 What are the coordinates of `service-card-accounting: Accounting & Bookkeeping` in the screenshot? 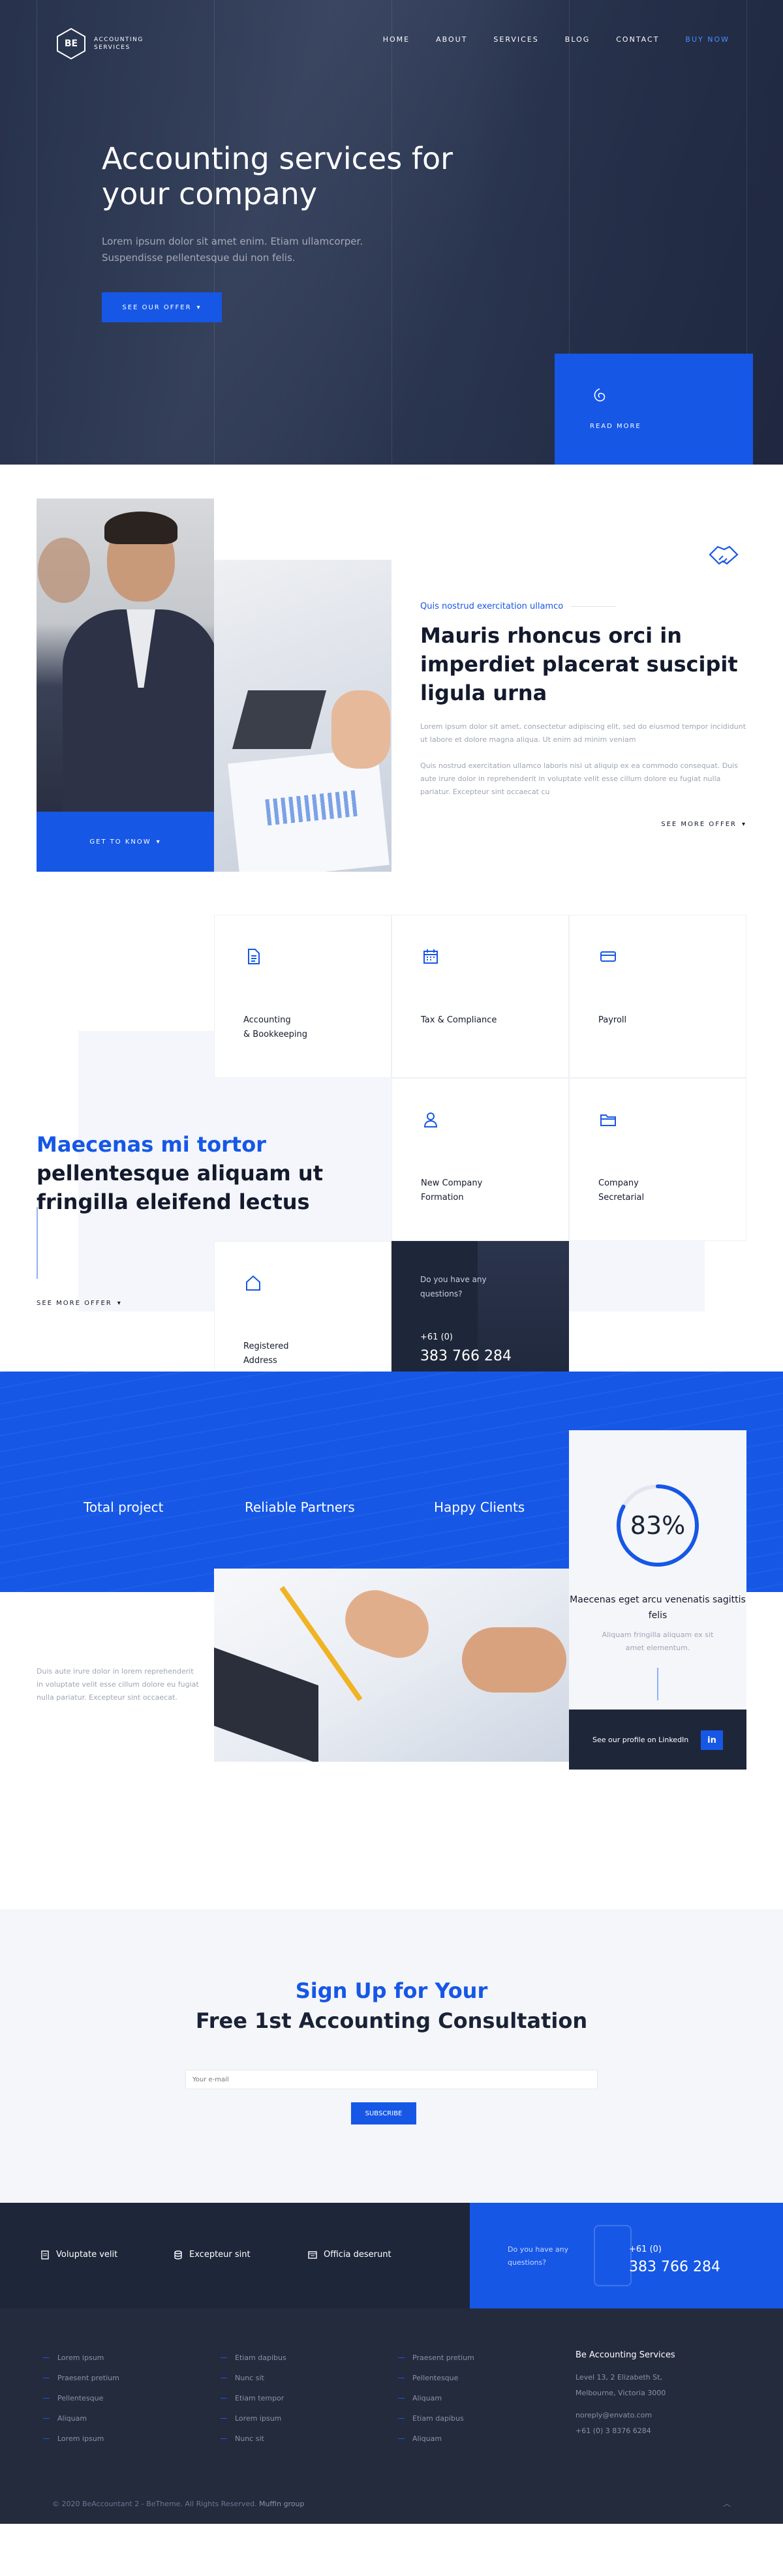 It's located at (303, 996).